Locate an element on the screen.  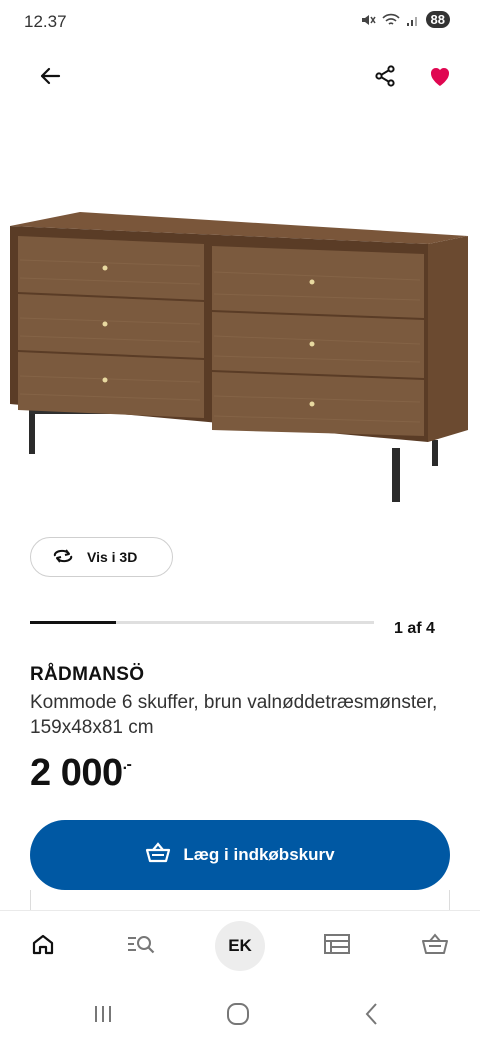
wifi-icon is located at coordinates (390, 20).